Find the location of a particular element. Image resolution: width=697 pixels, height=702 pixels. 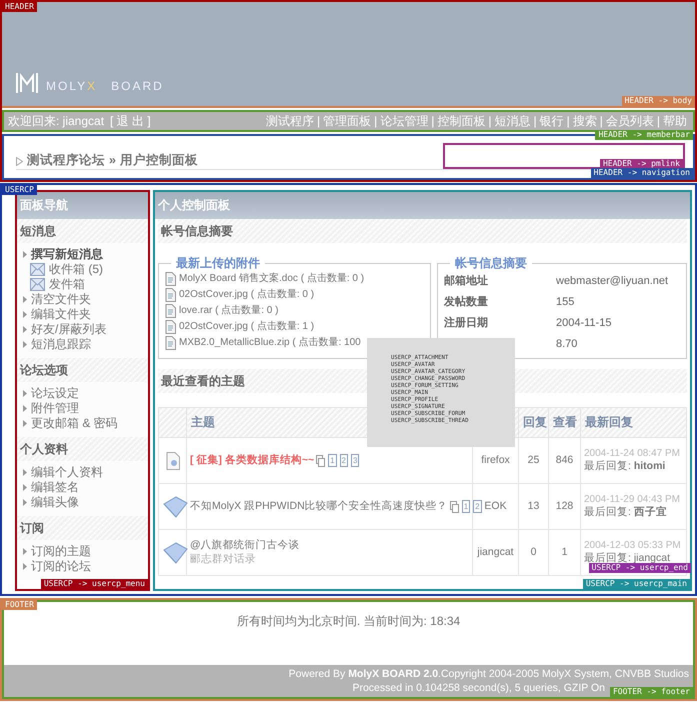

topic-link: [ 征集] 各类数据库结构~~ is located at coordinates (252, 461).